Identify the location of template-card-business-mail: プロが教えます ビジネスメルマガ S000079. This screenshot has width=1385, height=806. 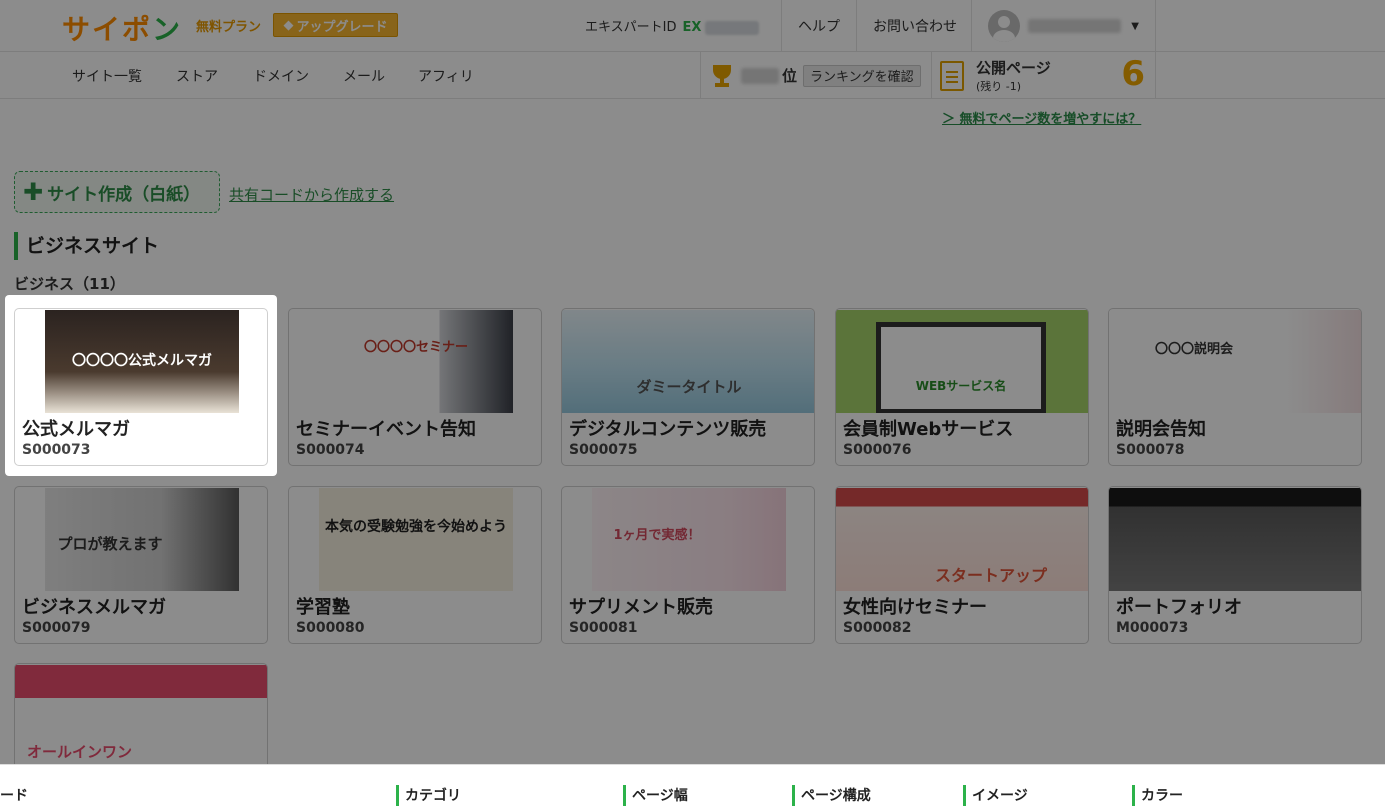
(141, 565).